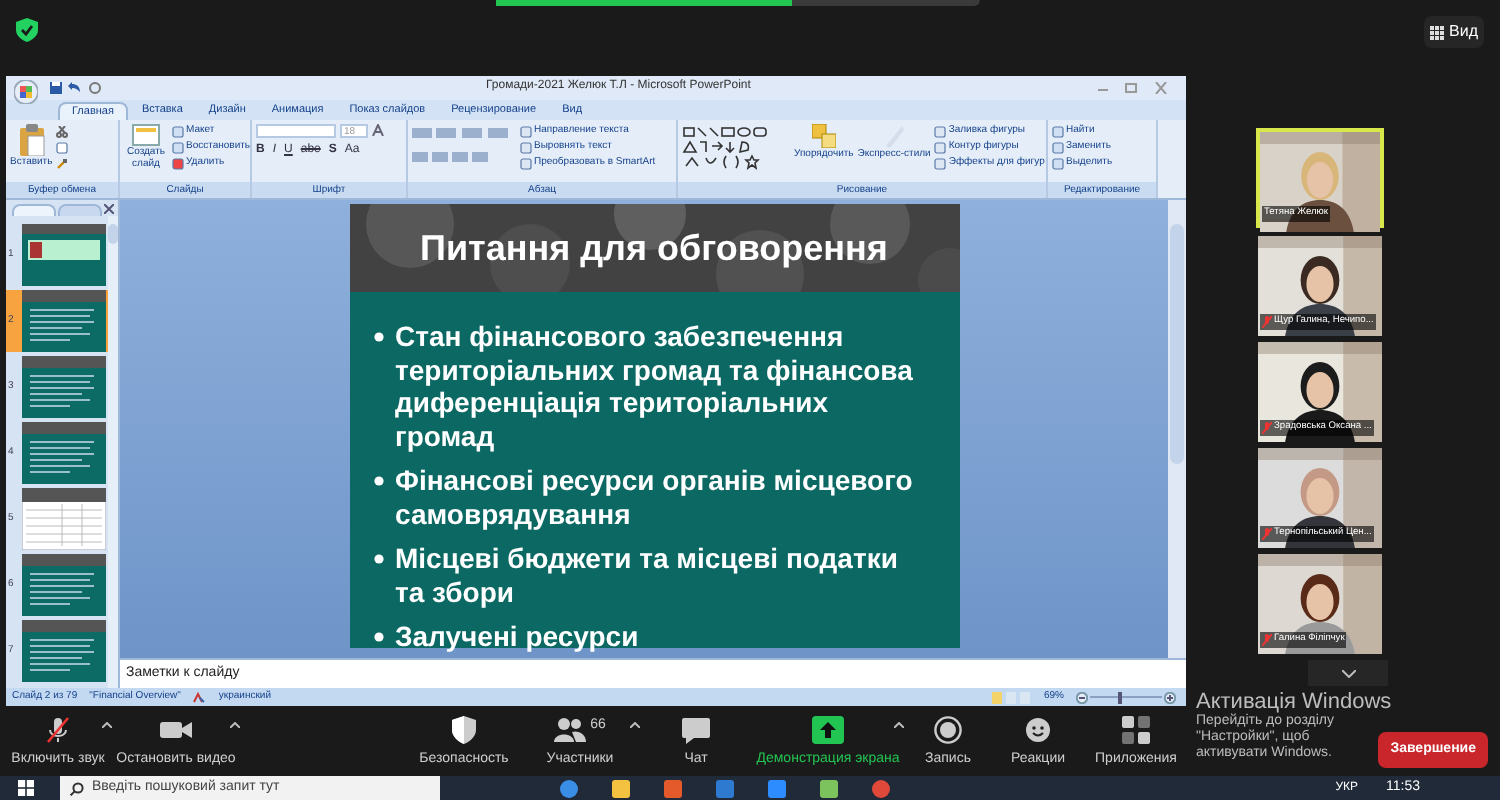 Image resolution: width=1500 pixels, height=800 pixels. I want to click on bullet-text: Залучені ресурси, so click(518, 636).